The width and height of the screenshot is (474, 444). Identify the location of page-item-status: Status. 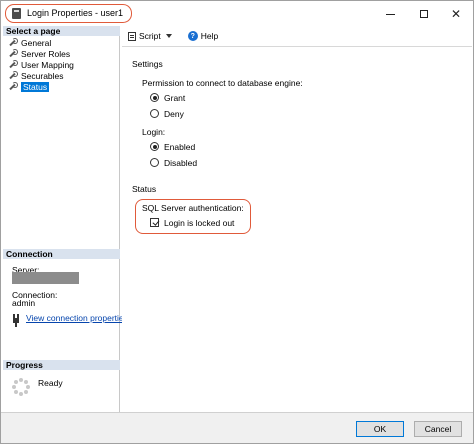
(29, 86).